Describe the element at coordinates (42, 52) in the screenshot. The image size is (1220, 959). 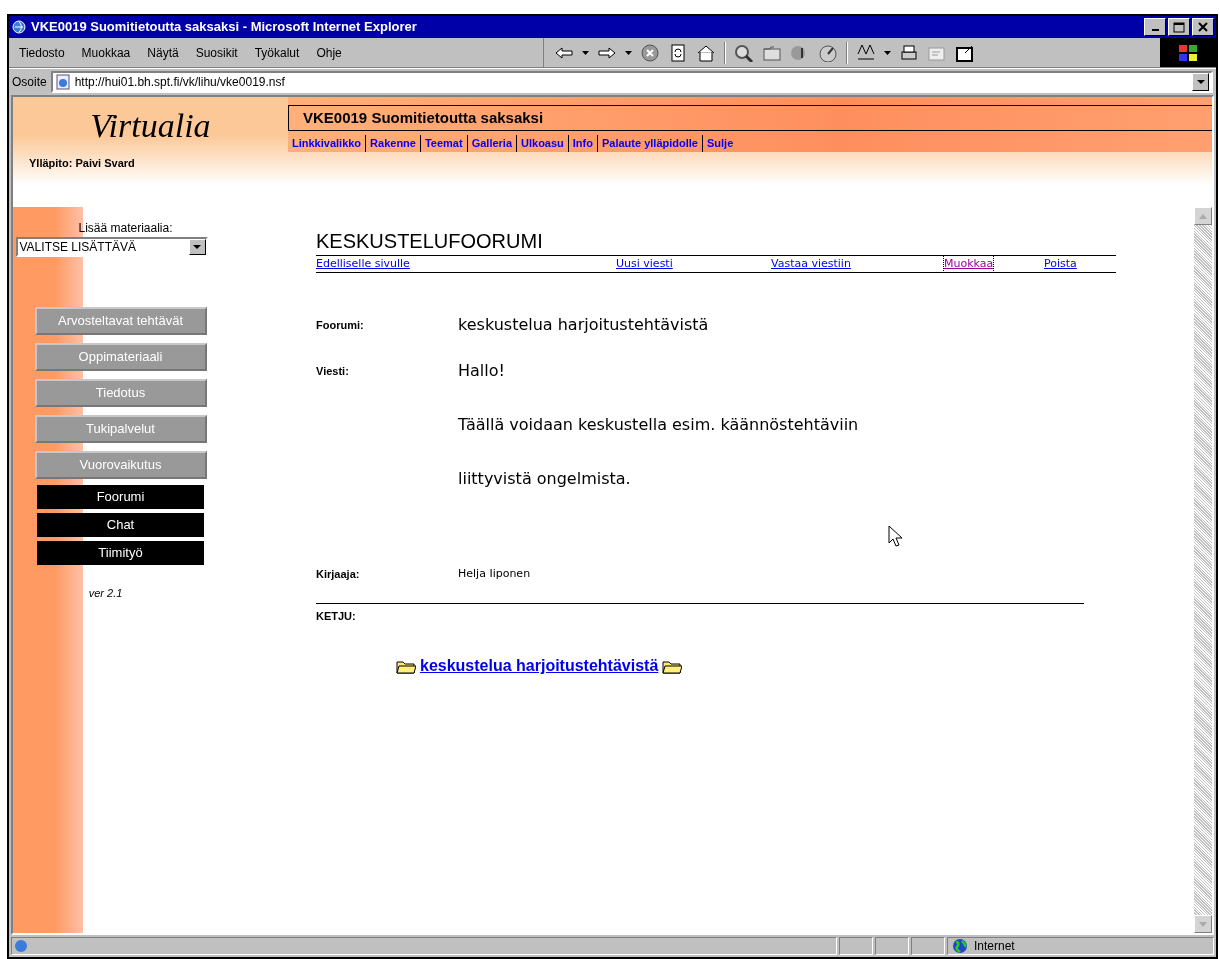
I see `menu-item: Tiedosto` at that location.